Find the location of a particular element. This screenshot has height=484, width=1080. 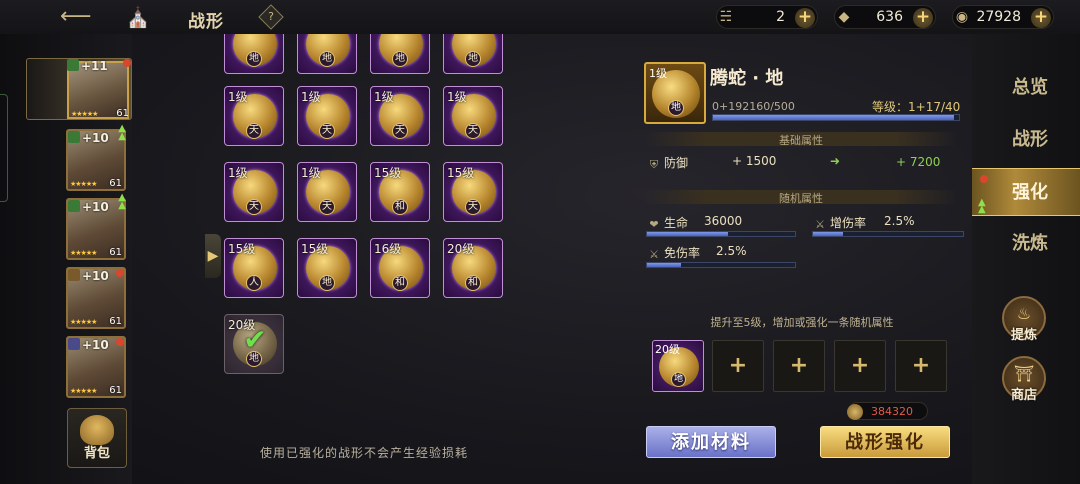

hero-card: +11 ★★★★★ 61 is located at coordinates (79, 89).